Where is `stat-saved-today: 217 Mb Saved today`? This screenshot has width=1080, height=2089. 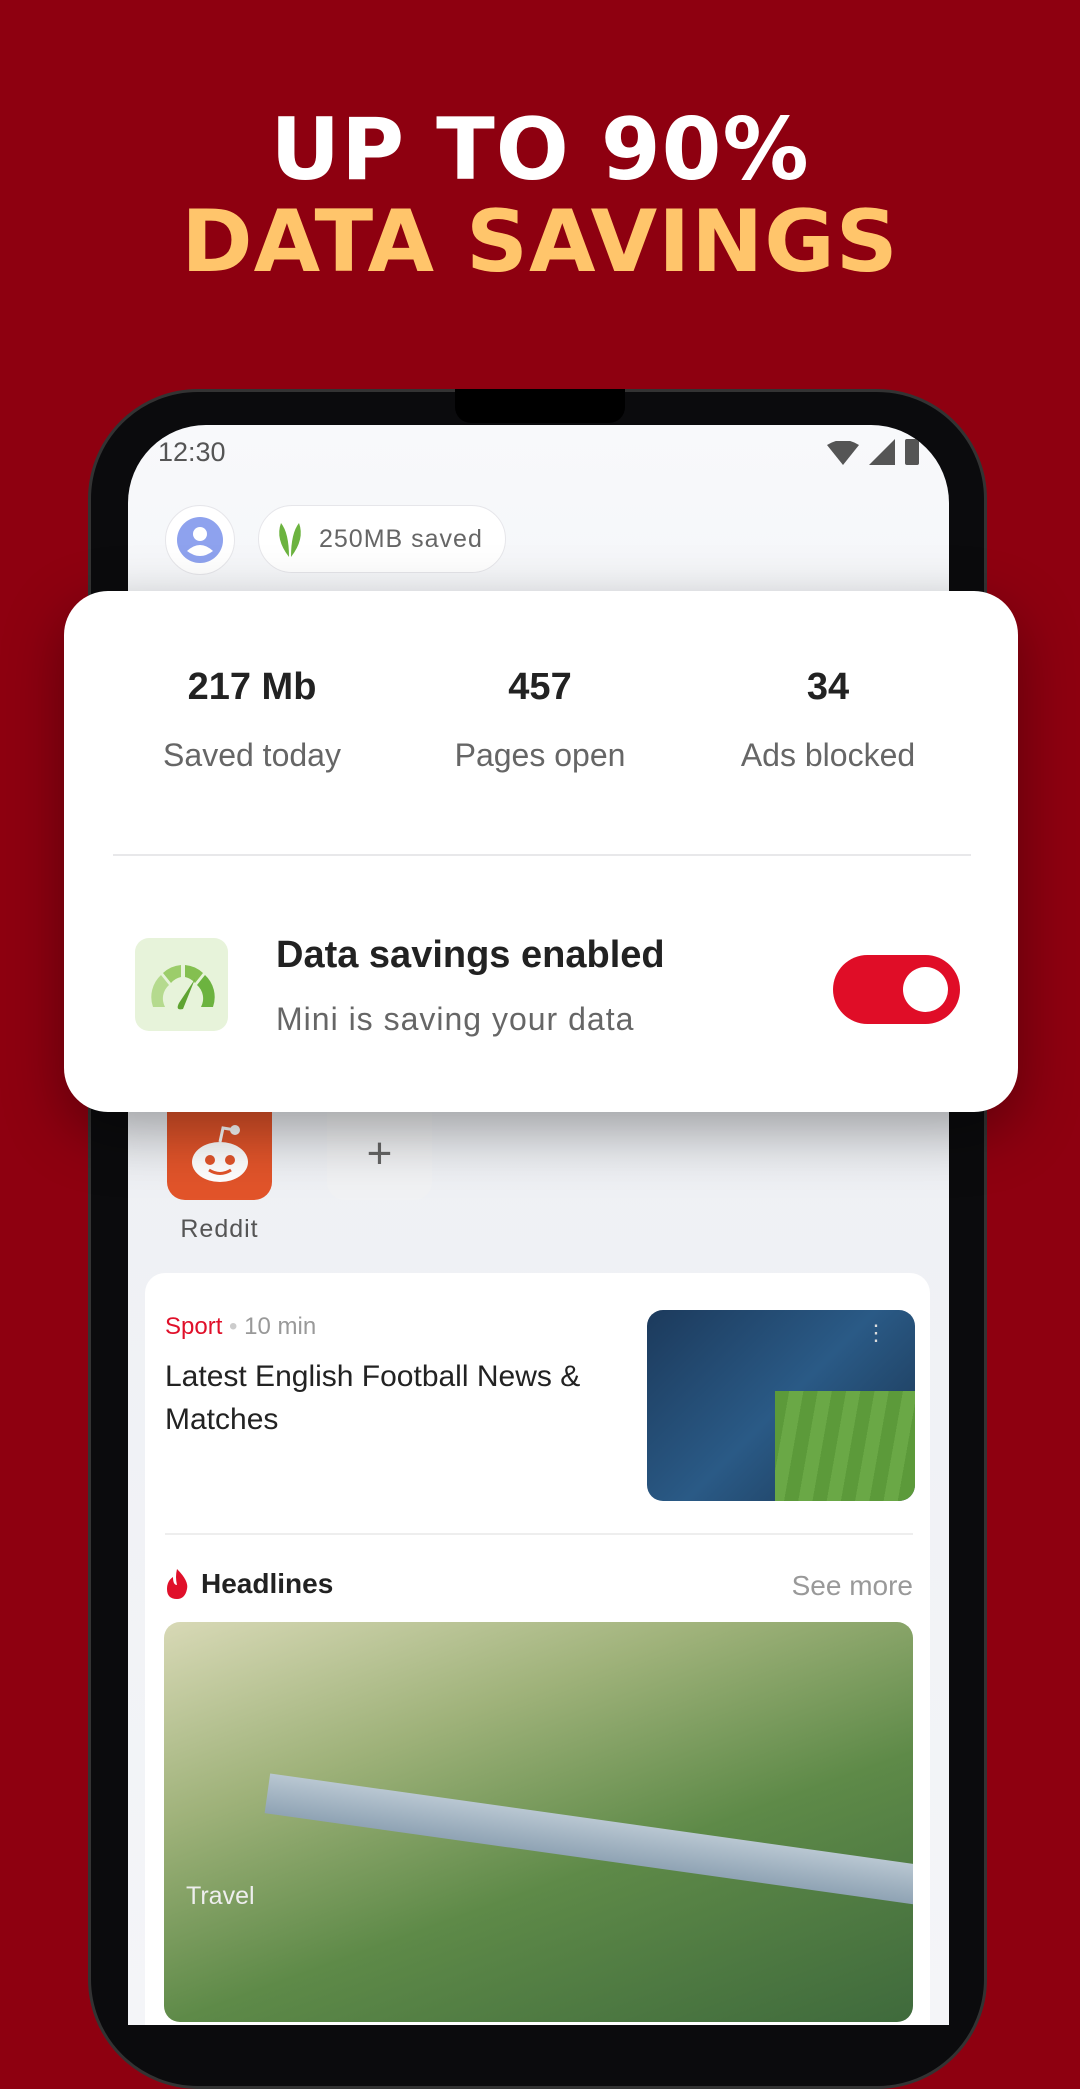
stat-saved-today: 217 Mb Saved today is located at coordinates (252, 720).